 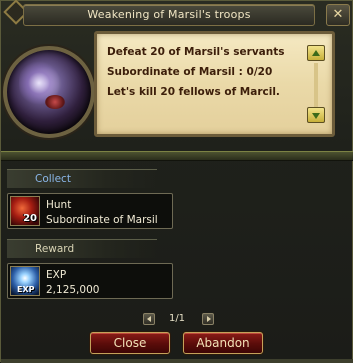 What do you see at coordinates (177, 318) in the screenshot?
I see `page-indicator: 1/1` at bounding box center [177, 318].